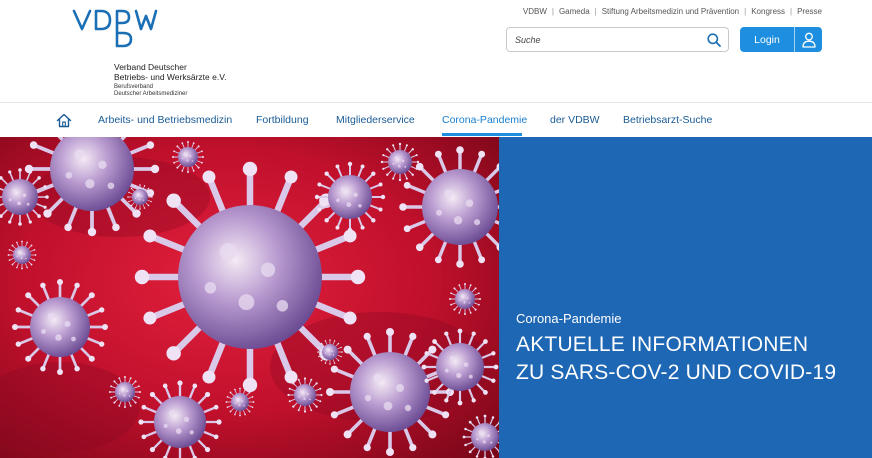  I want to click on search-box, so click(617, 39).